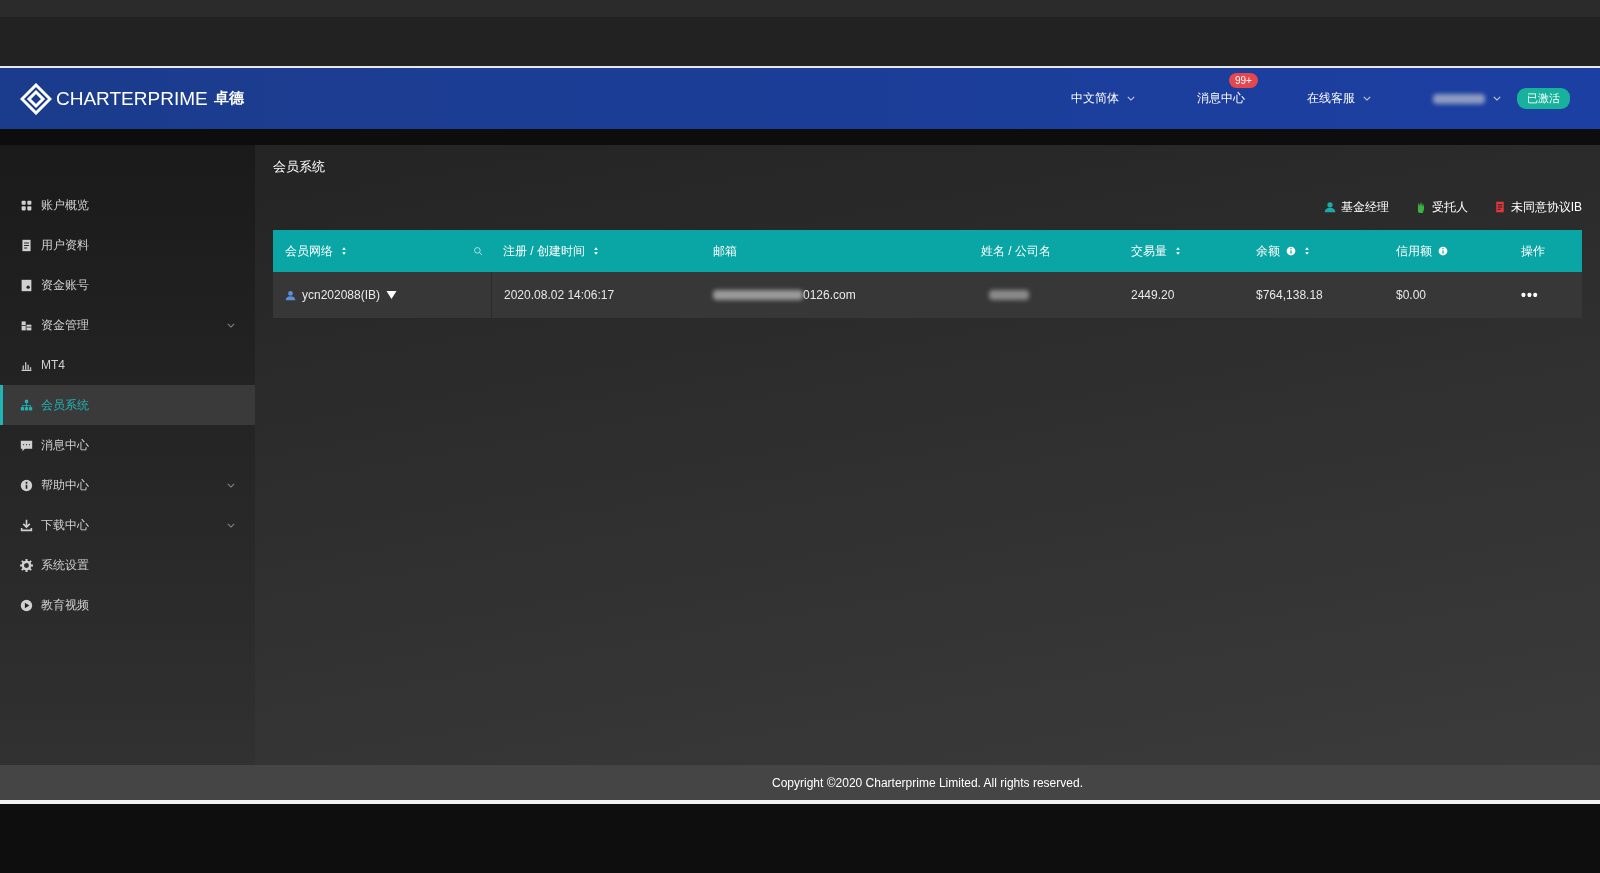 This screenshot has width=1600, height=873. What do you see at coordinates (127, 405) in the screenshot?
I see `sidebar-item: 会员系统` at bounding box center [127, 405].